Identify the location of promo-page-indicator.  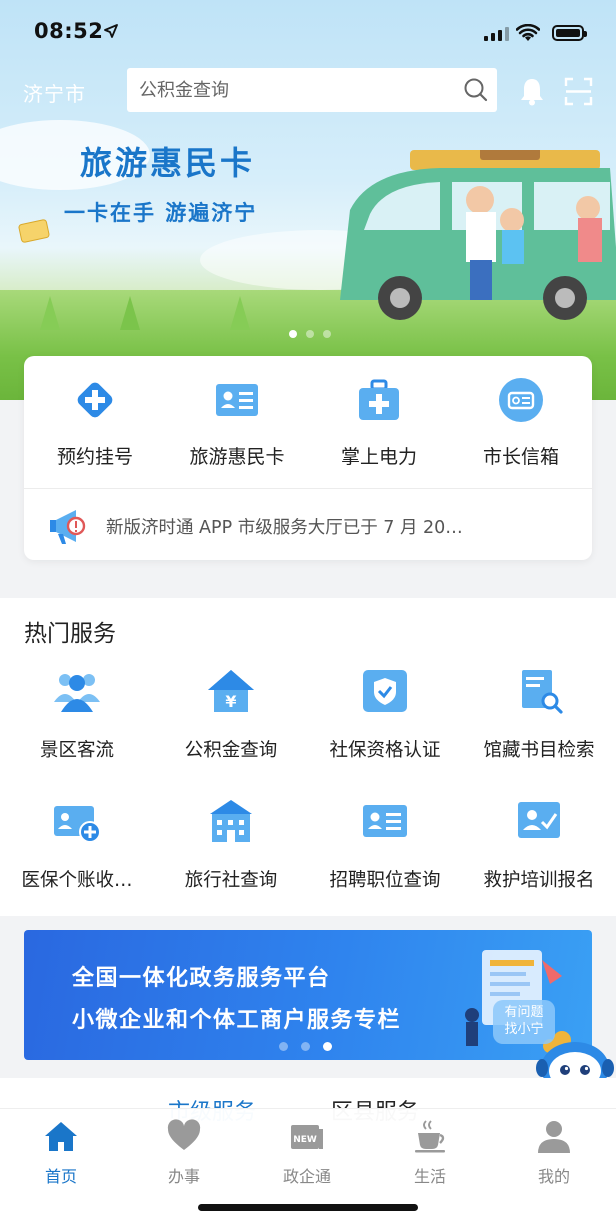
(305, 1046).